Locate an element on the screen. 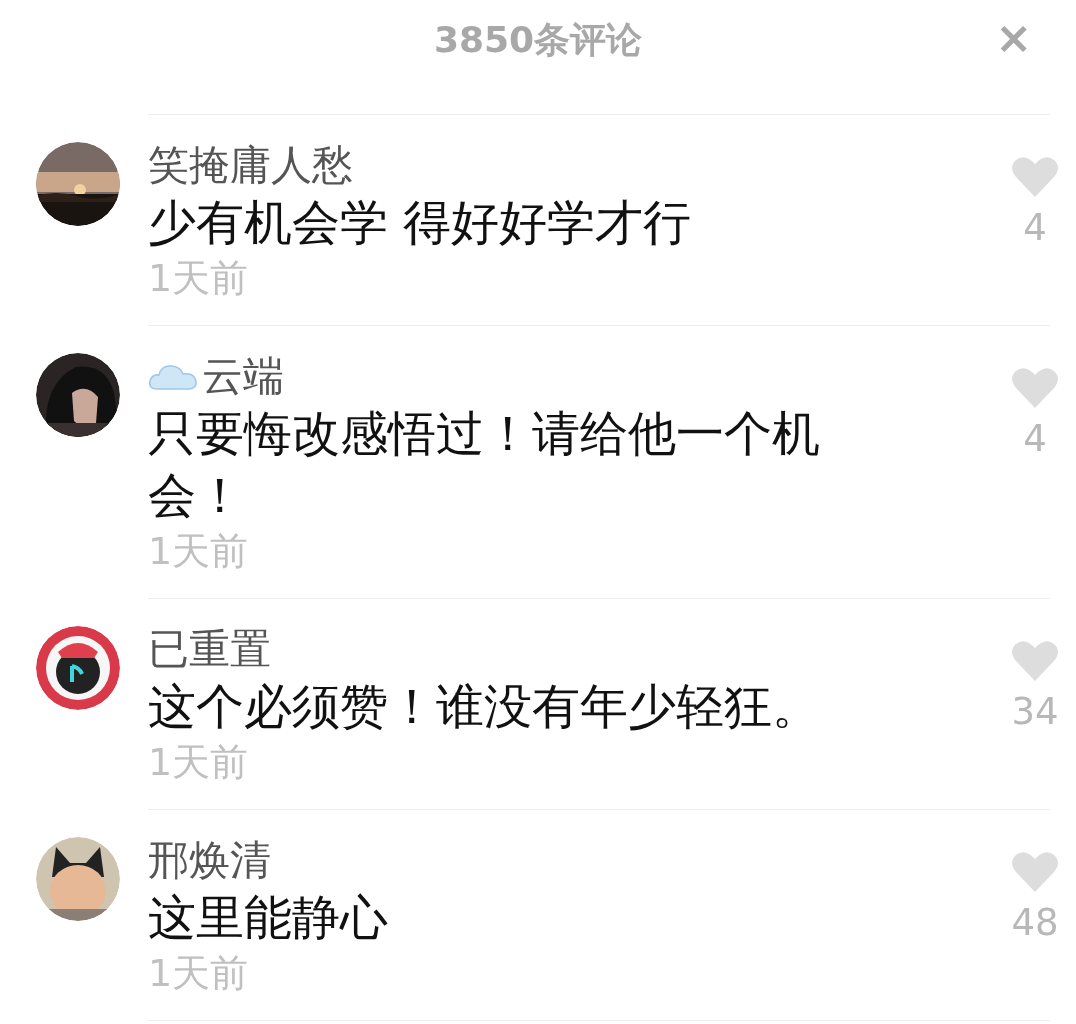 The width and height of the screenshot is (1076, 1024). like-count: 34 is located at coordinates (1035, 712).